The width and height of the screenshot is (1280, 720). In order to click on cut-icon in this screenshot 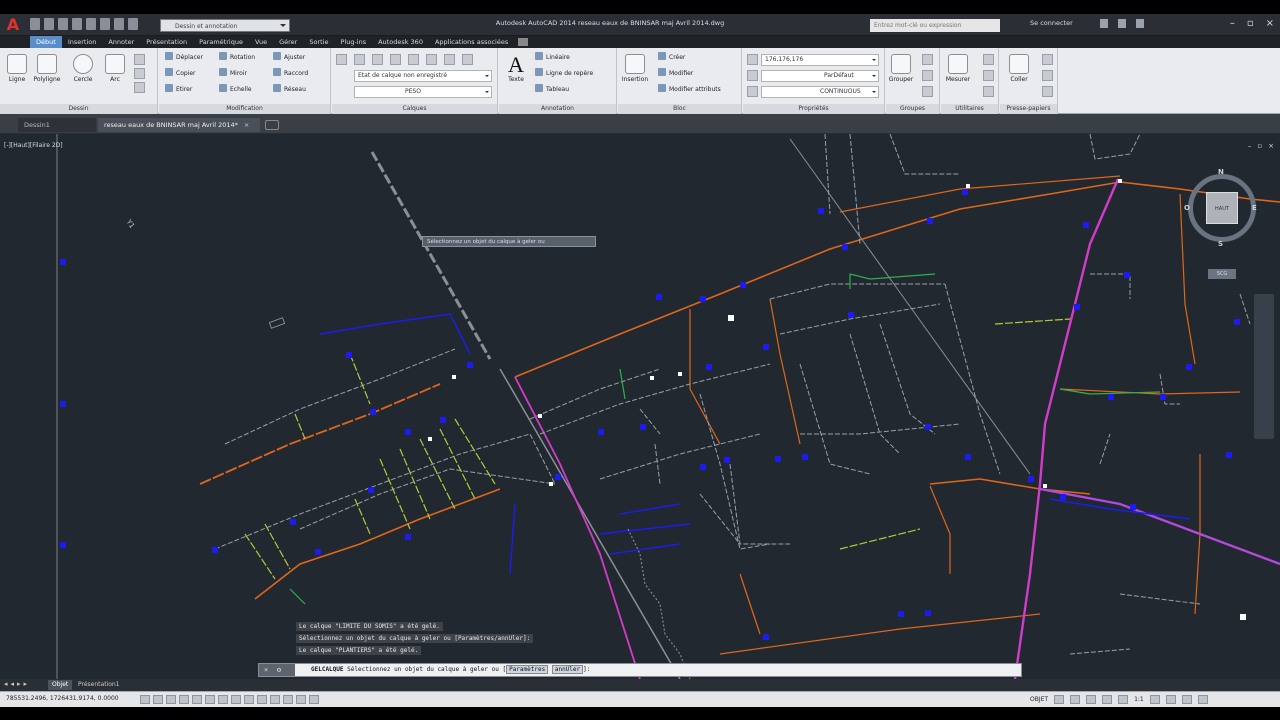, I will do `click(1047, 59)`.